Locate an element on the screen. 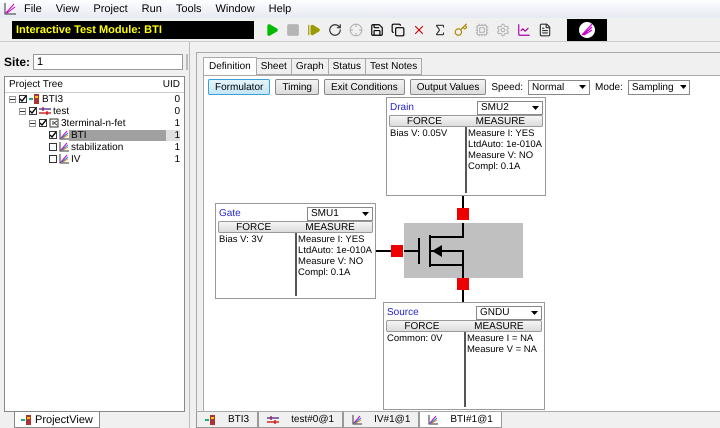 The image size is (720, 428). step-icon is located at coordinates (314, 29).